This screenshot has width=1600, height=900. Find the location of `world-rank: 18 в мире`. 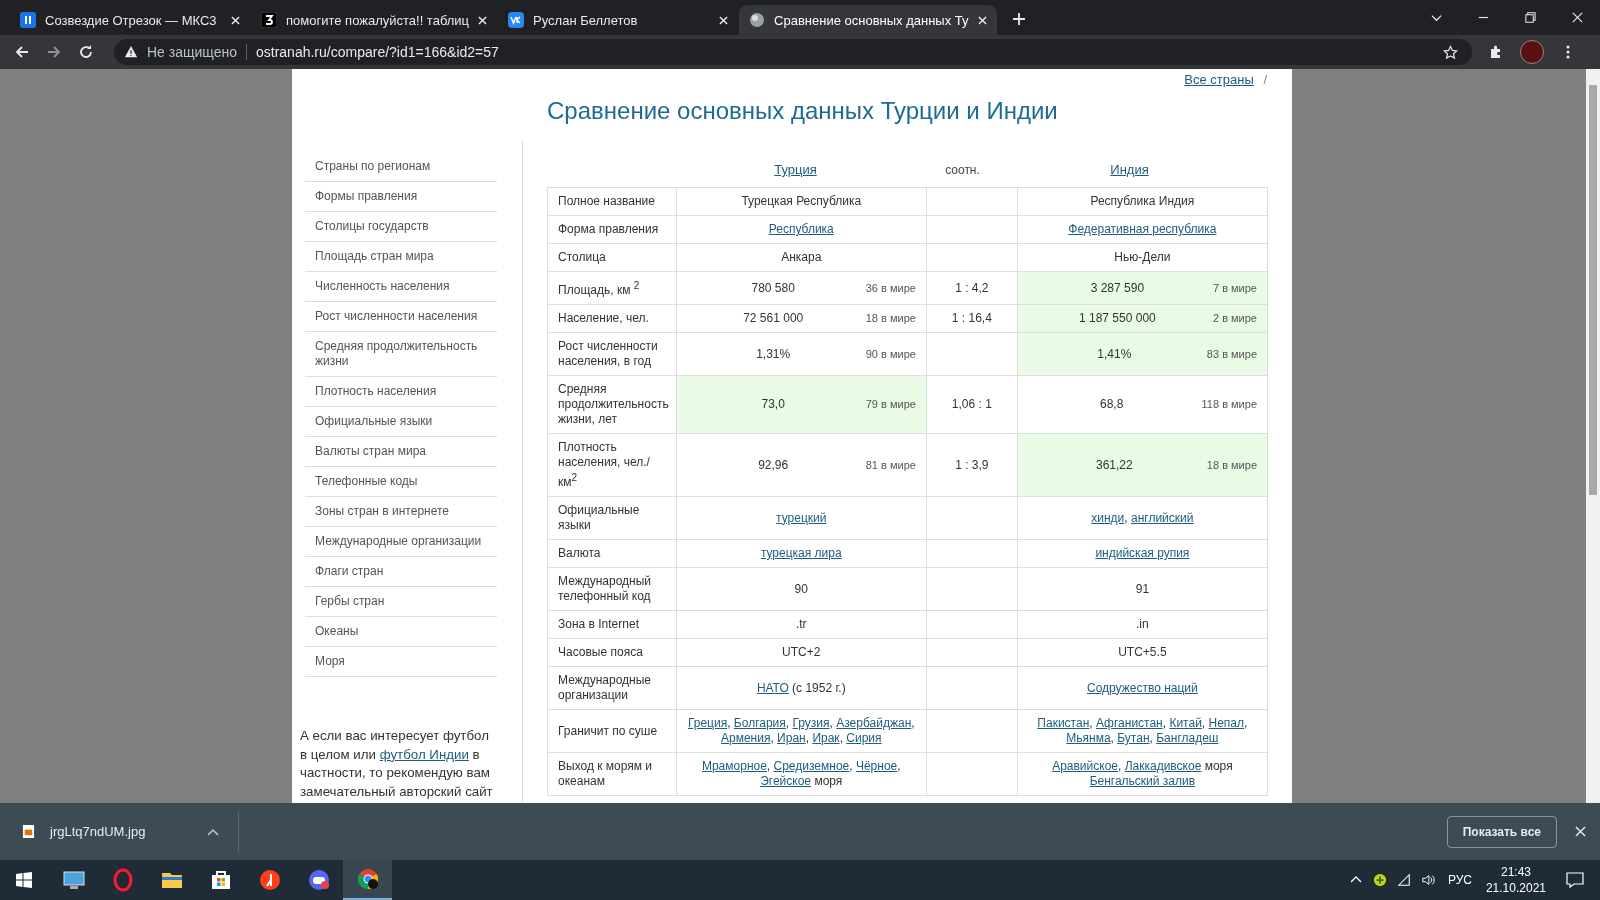

world-rank: 18 в мире is located at coordinates (890, 318).